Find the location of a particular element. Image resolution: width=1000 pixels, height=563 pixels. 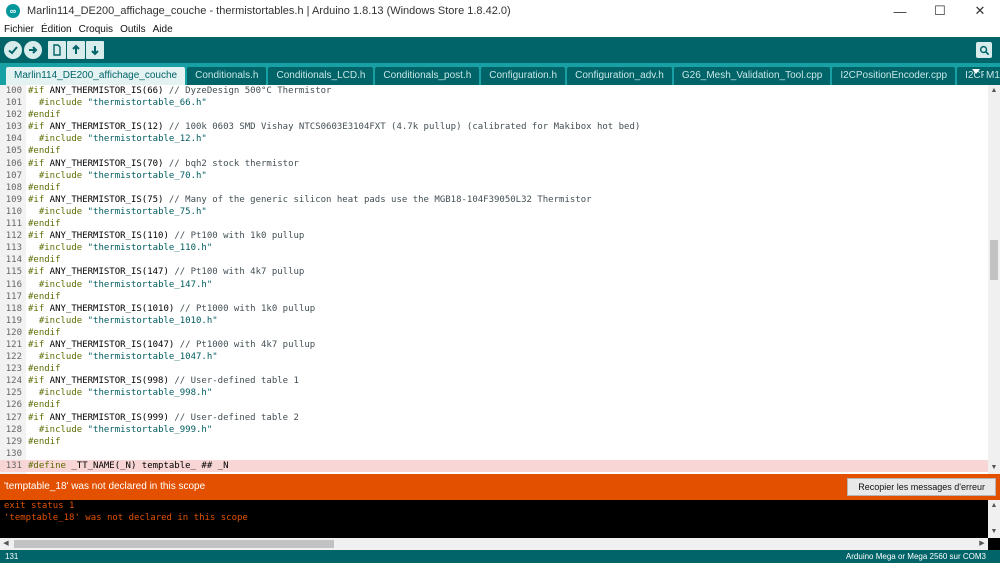

tab-menu-icon is located at coordinates (976, 71).